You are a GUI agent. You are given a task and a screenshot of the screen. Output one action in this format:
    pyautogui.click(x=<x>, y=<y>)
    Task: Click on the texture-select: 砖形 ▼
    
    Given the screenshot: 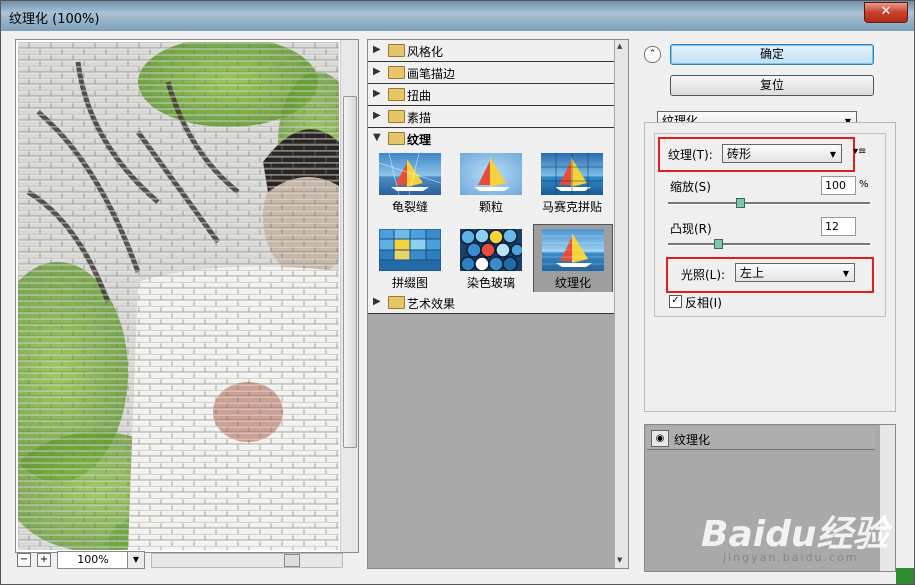 What is the action you would take?
    pyautogui.click(x=782, y=153)
    